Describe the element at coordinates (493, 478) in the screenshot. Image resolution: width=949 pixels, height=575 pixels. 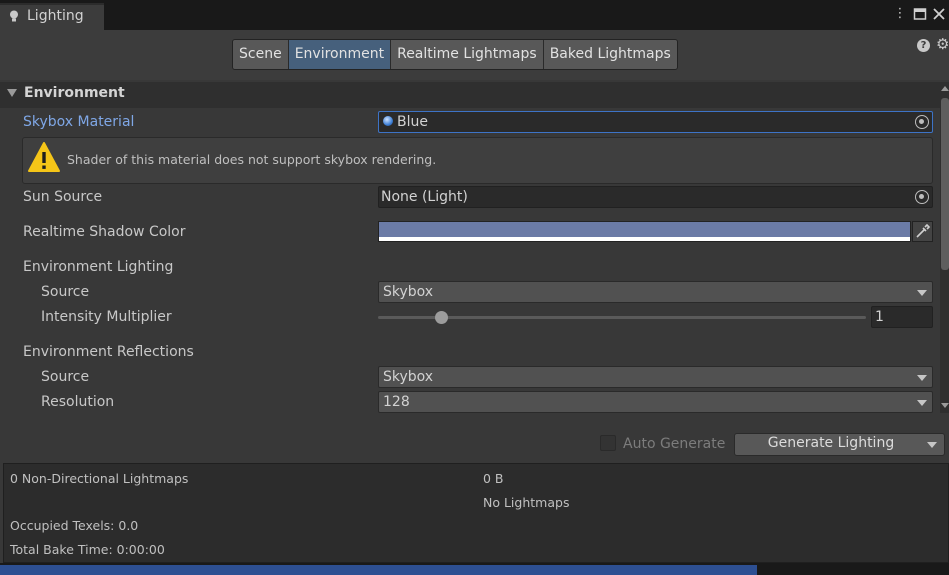
I see `lightmap-size: 0 B` at that location.